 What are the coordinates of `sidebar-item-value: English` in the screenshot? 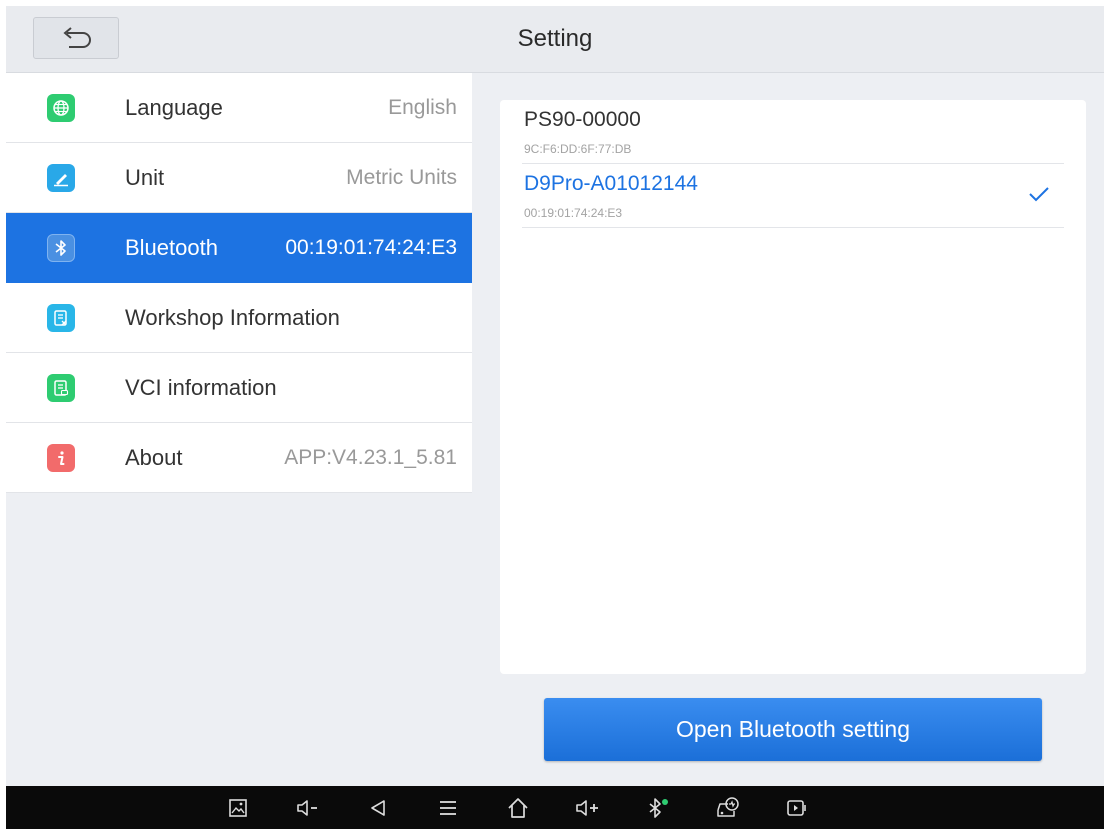 It's located at (422, 107).